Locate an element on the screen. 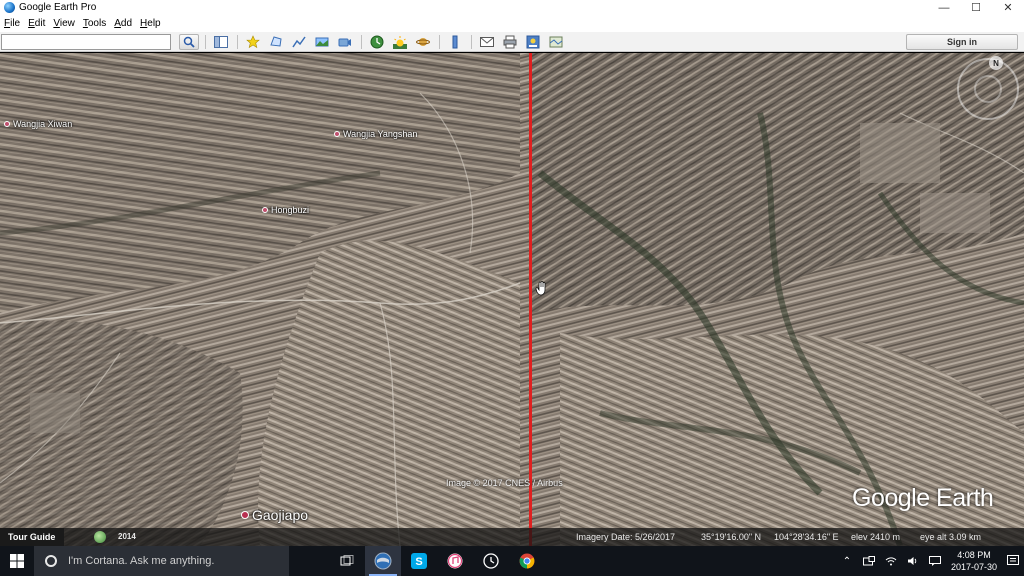 This screenshot has width=1024, height=576. windows-logo-icon is located at coordinates (17, 561).